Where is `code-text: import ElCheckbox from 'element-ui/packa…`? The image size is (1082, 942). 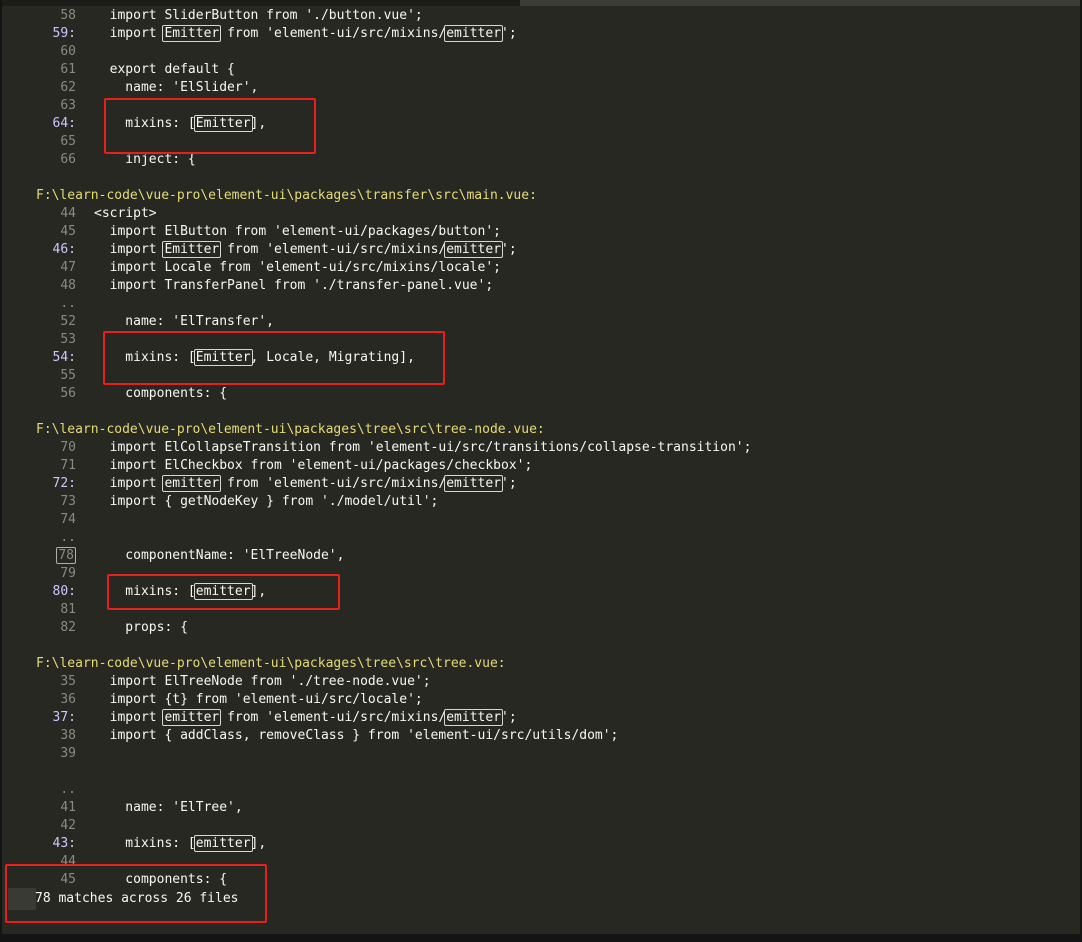 code-text: import ElCheckbox from 'element-ui/packa… is located at coordinates (313, 466).